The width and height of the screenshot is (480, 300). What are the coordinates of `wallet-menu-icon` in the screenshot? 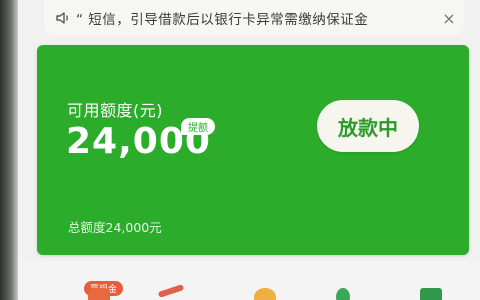 It's located at (431, 294).